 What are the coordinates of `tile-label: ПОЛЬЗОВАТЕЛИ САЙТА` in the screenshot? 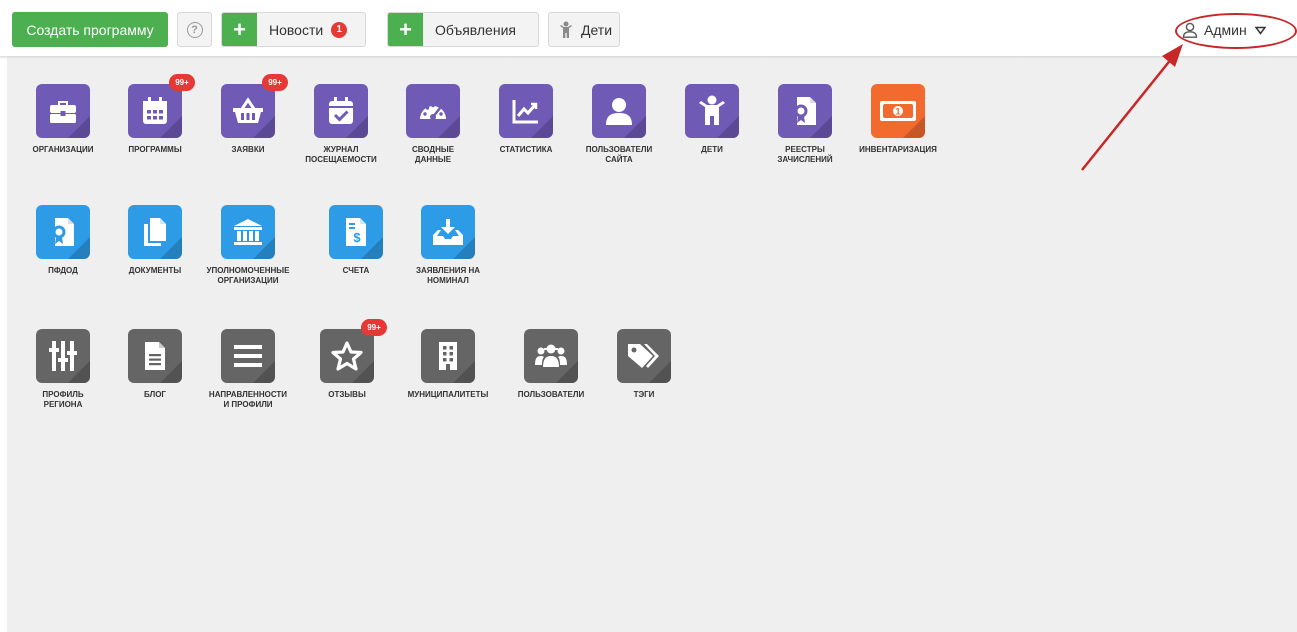 It's located at (619, 154).